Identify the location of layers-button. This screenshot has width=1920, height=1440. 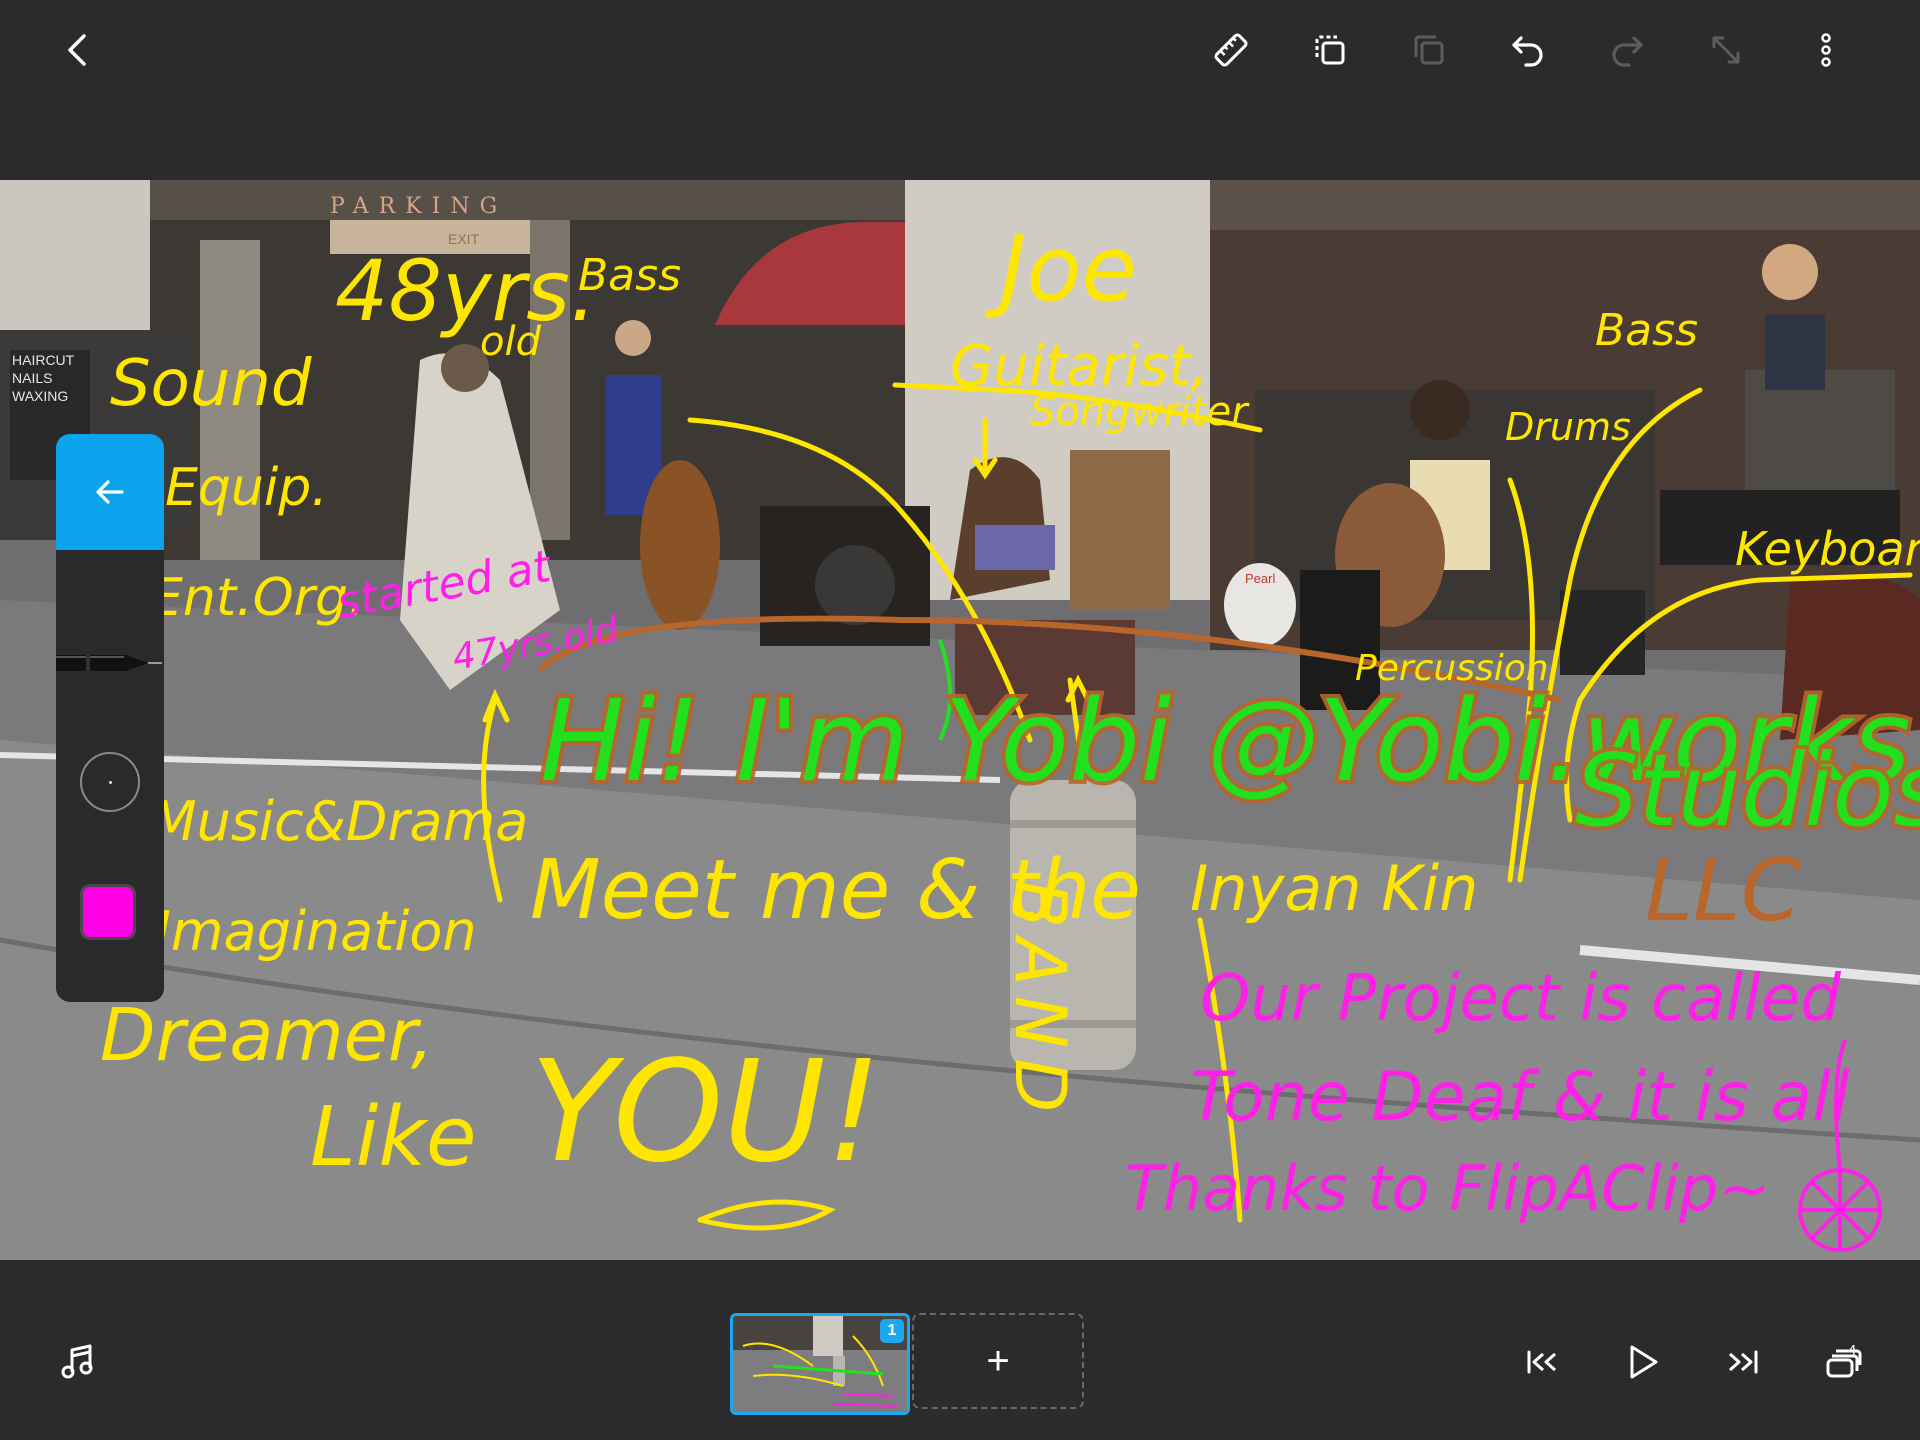
(1842, 1362).